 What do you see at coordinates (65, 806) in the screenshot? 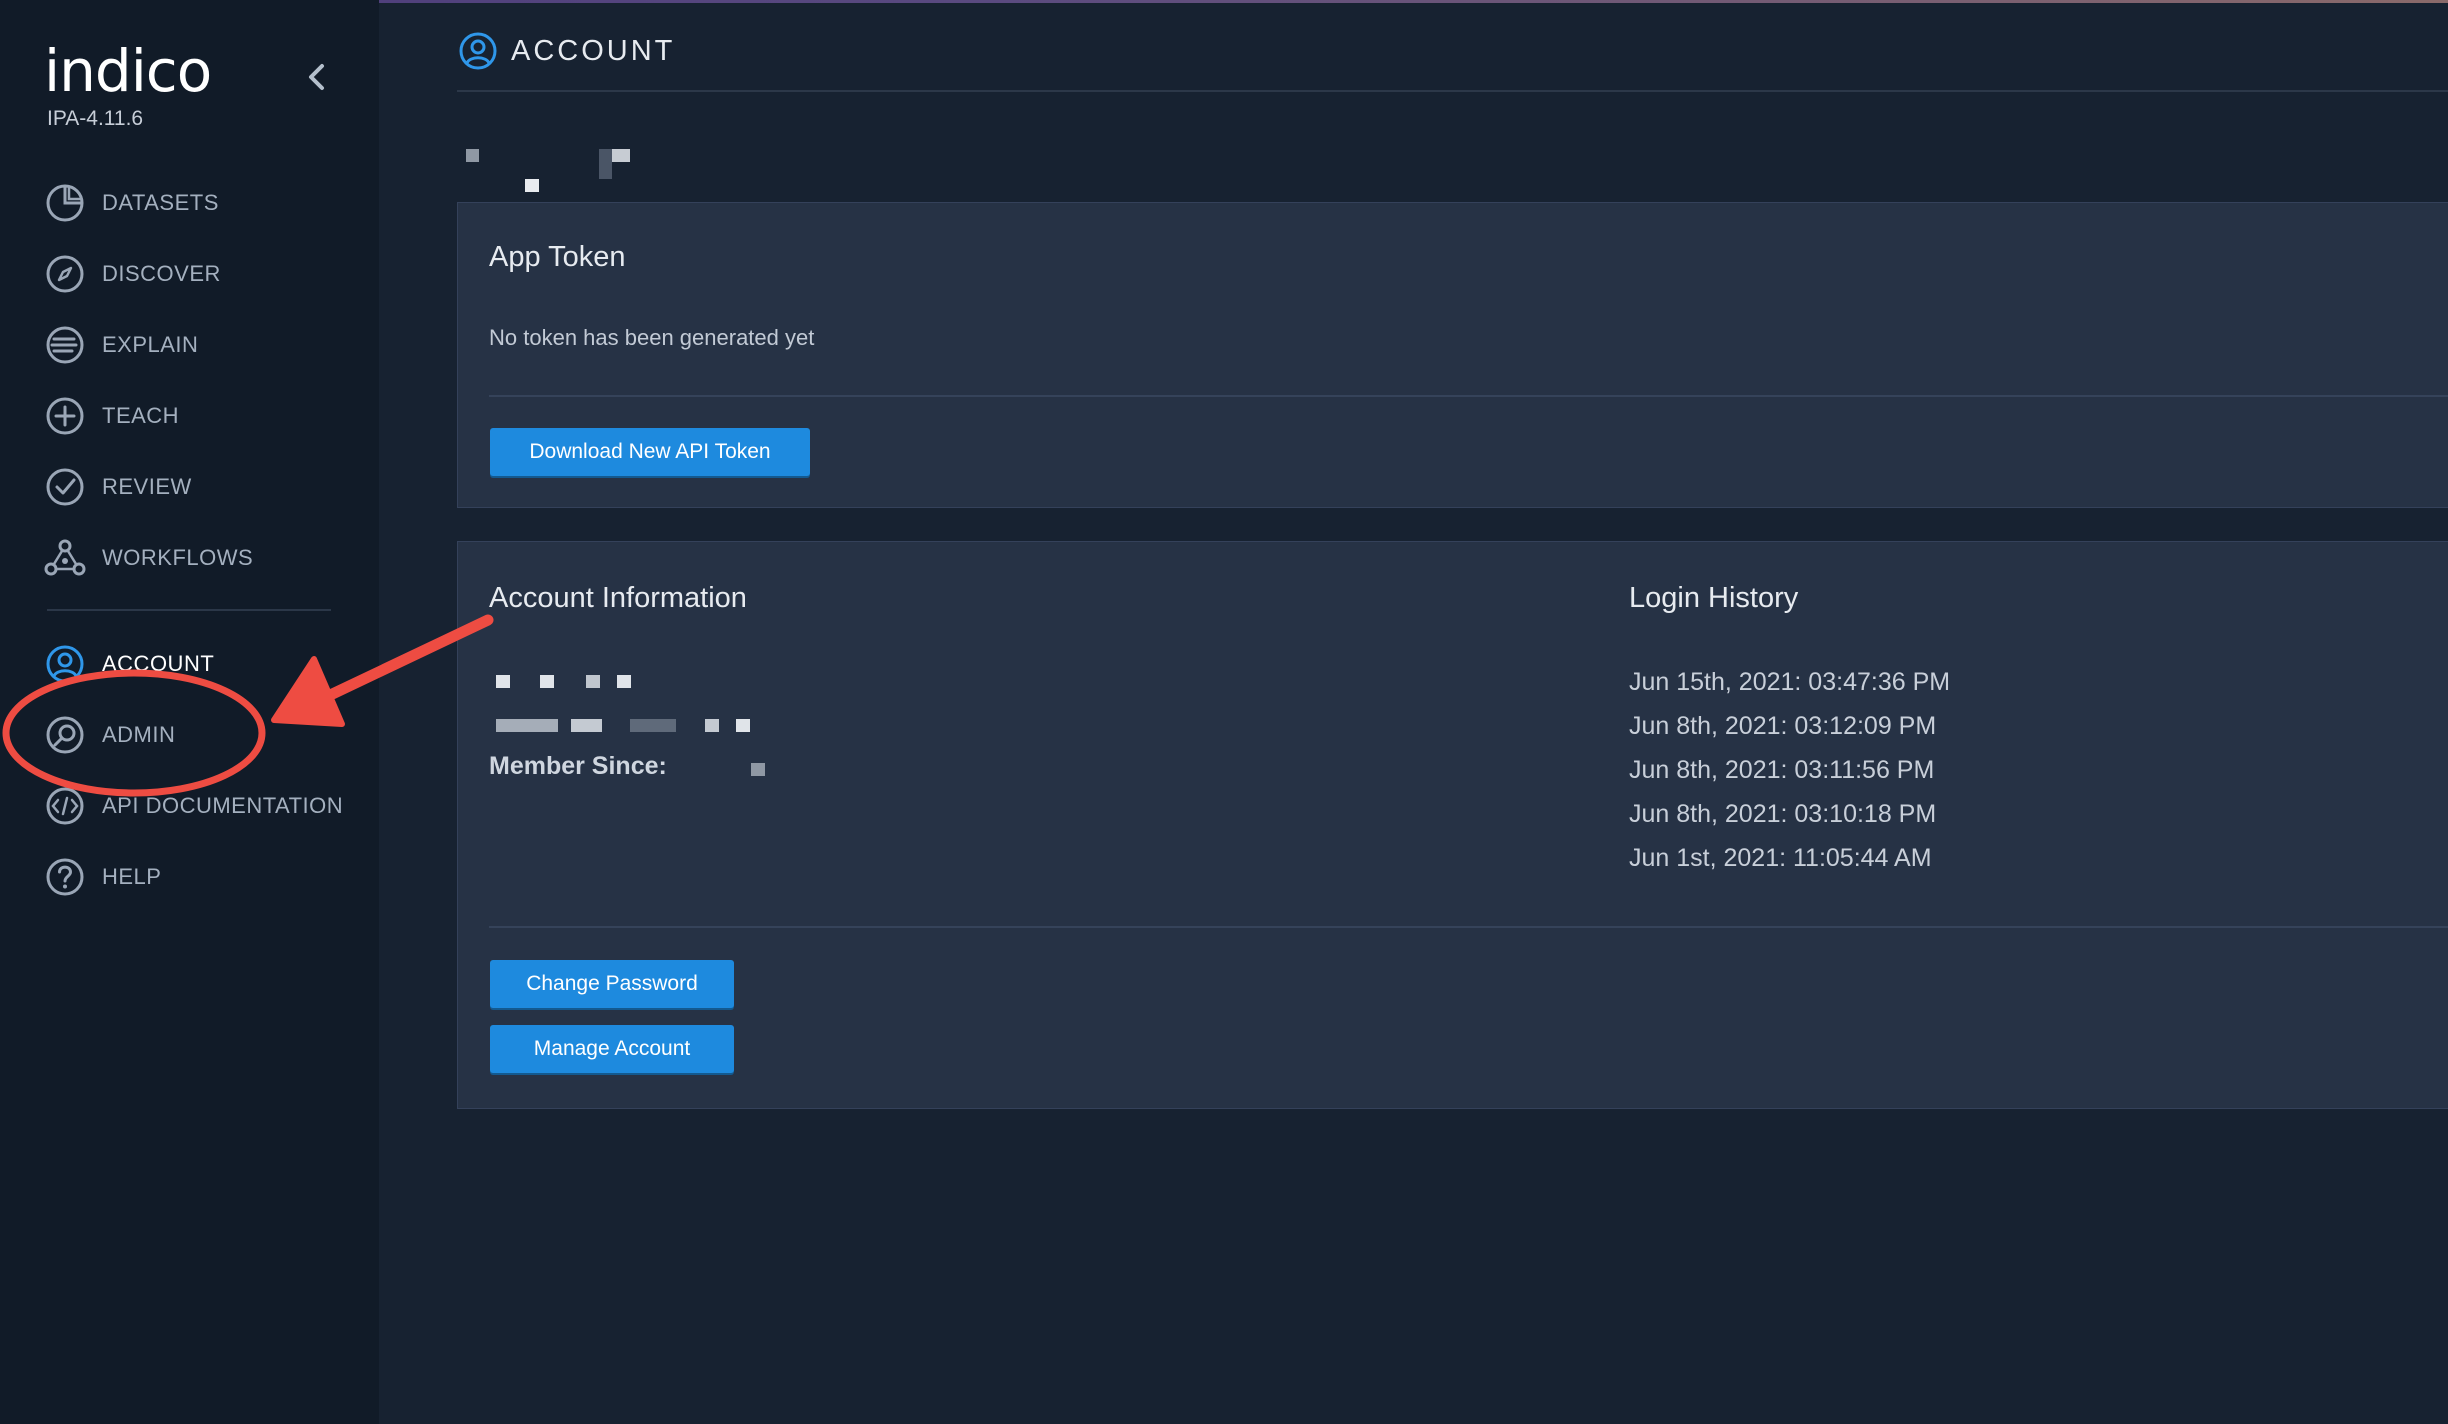
I see `code-icon` at bounding box center [65, 806].